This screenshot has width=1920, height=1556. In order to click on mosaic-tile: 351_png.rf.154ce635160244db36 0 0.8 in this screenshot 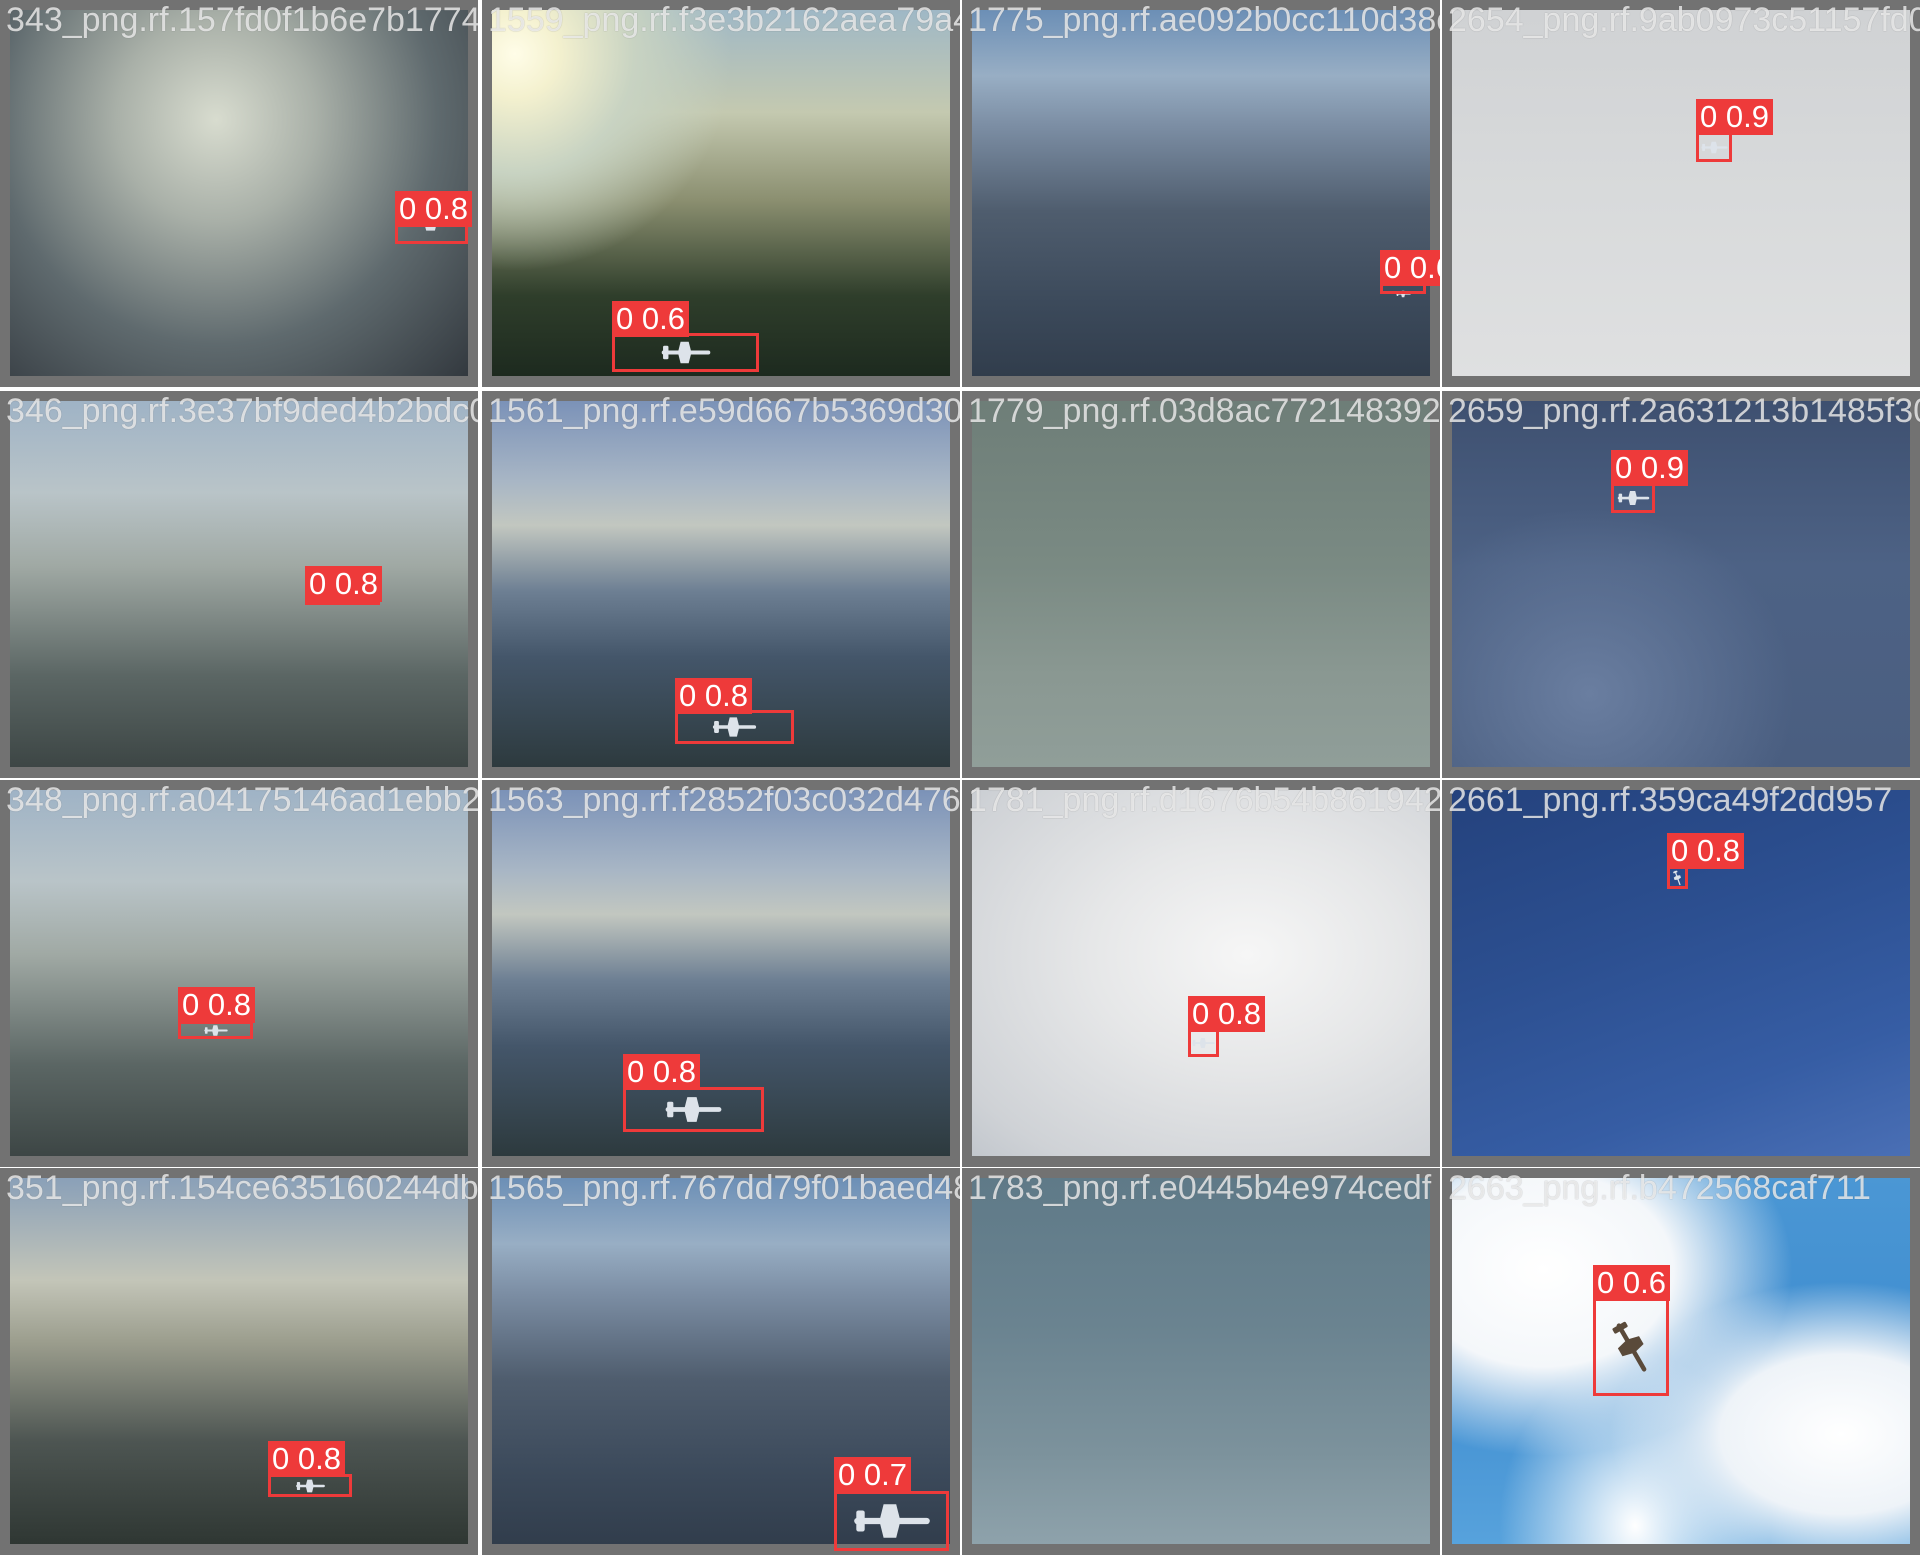, I will do `click(239, 1361)`.